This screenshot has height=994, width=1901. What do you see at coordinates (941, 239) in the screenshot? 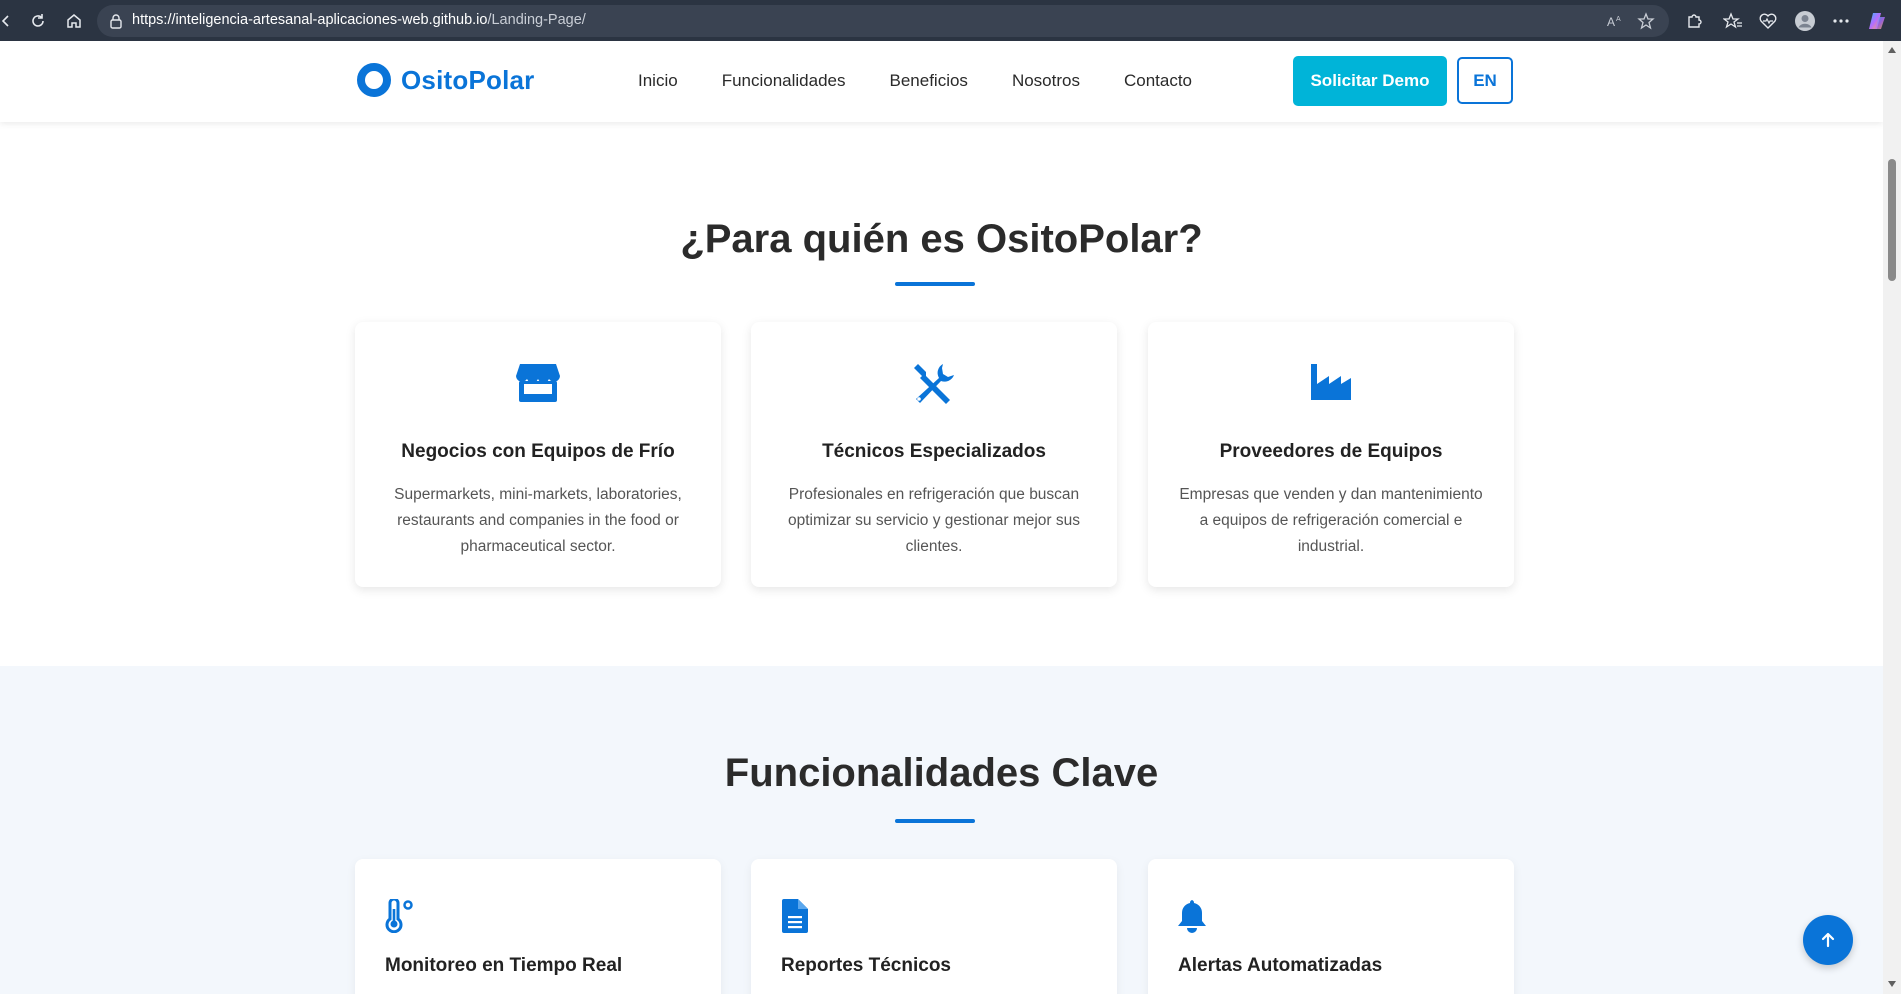
I see `audience-section-title: ¿Para quién es OsitoPolar?` at bounding box center [941, 239].